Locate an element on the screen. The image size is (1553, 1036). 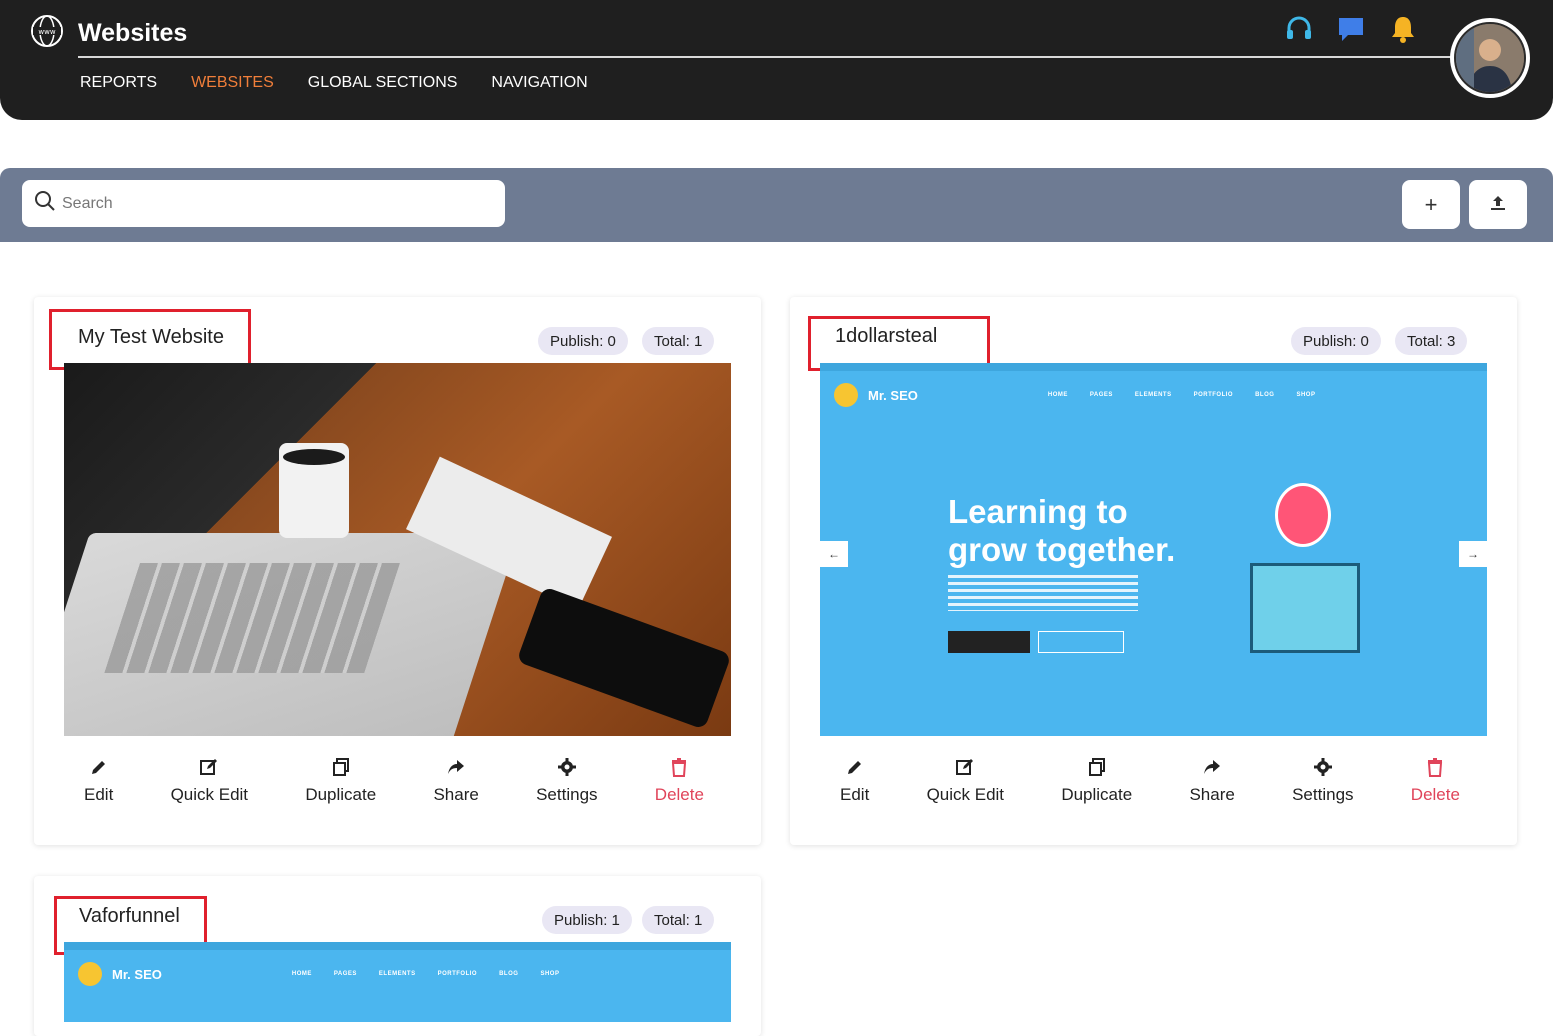
toolbar: + is located at coordinates (776, 205).